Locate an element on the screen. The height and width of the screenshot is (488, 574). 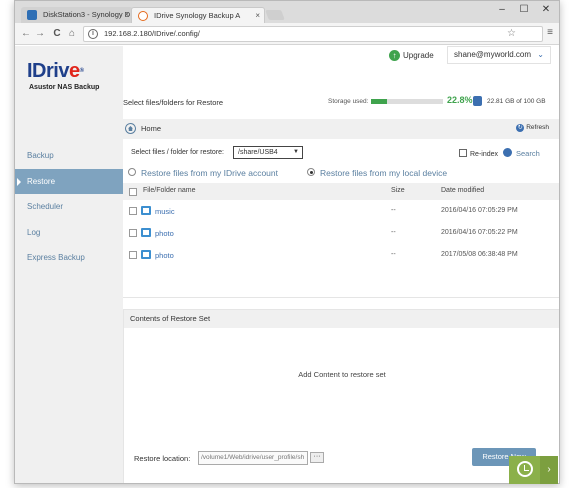
back-icon: ← is located at coordinates (26, 34).